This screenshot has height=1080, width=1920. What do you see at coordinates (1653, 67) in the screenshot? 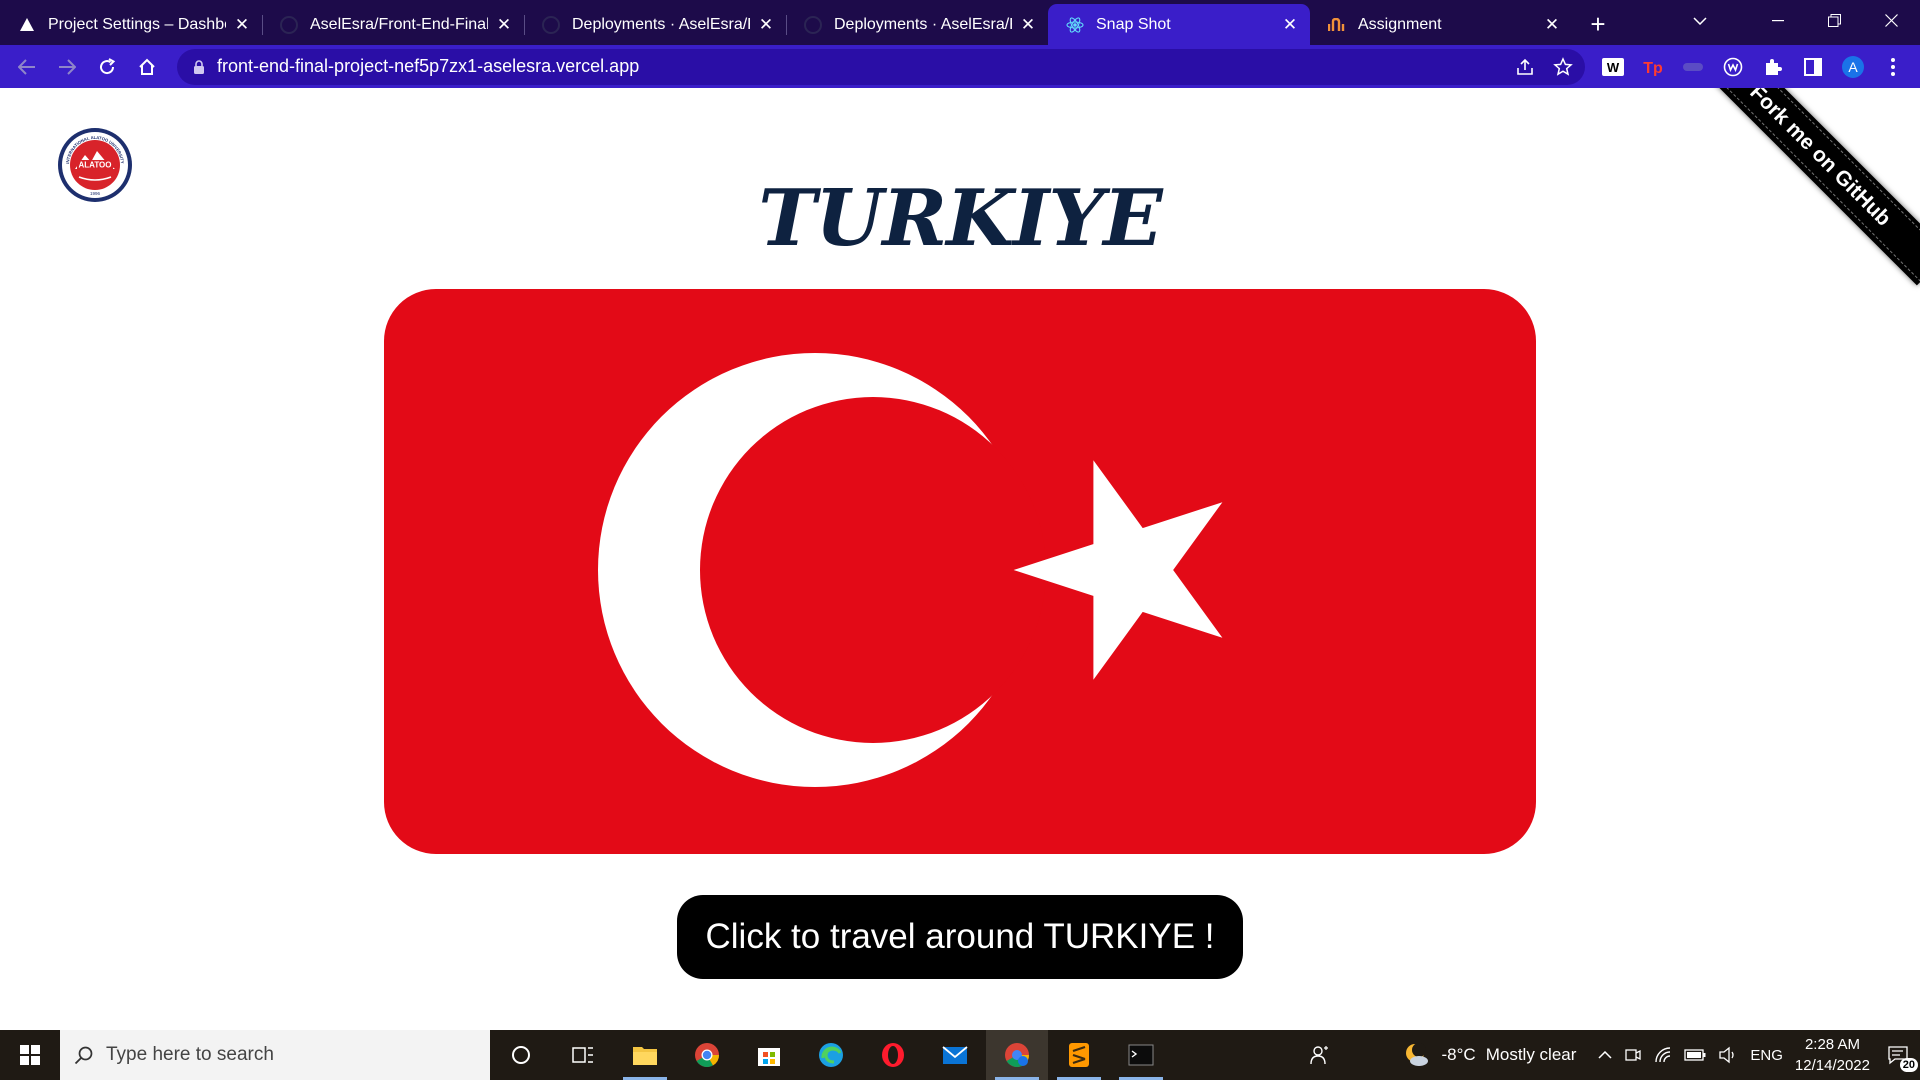
I see `extension-tp-button: Tp` at bounding box center [1653, 67].